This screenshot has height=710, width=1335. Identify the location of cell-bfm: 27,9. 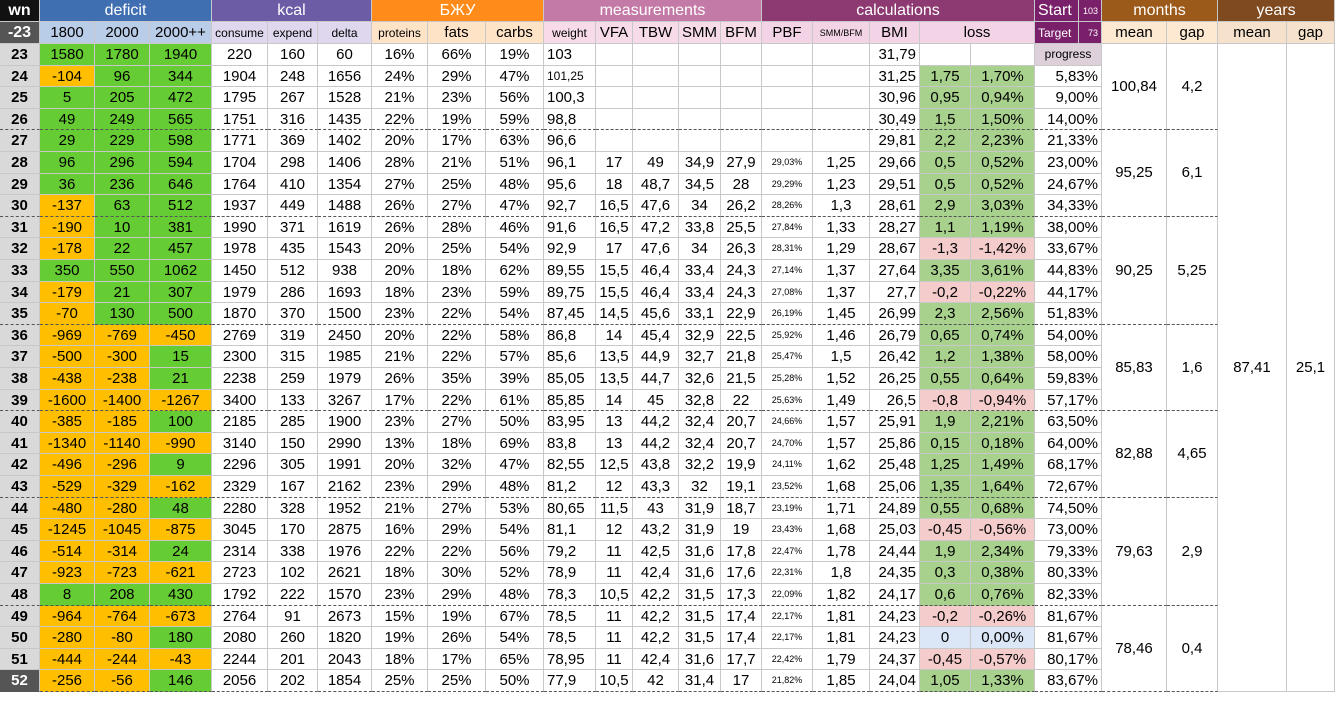
(741, 163).